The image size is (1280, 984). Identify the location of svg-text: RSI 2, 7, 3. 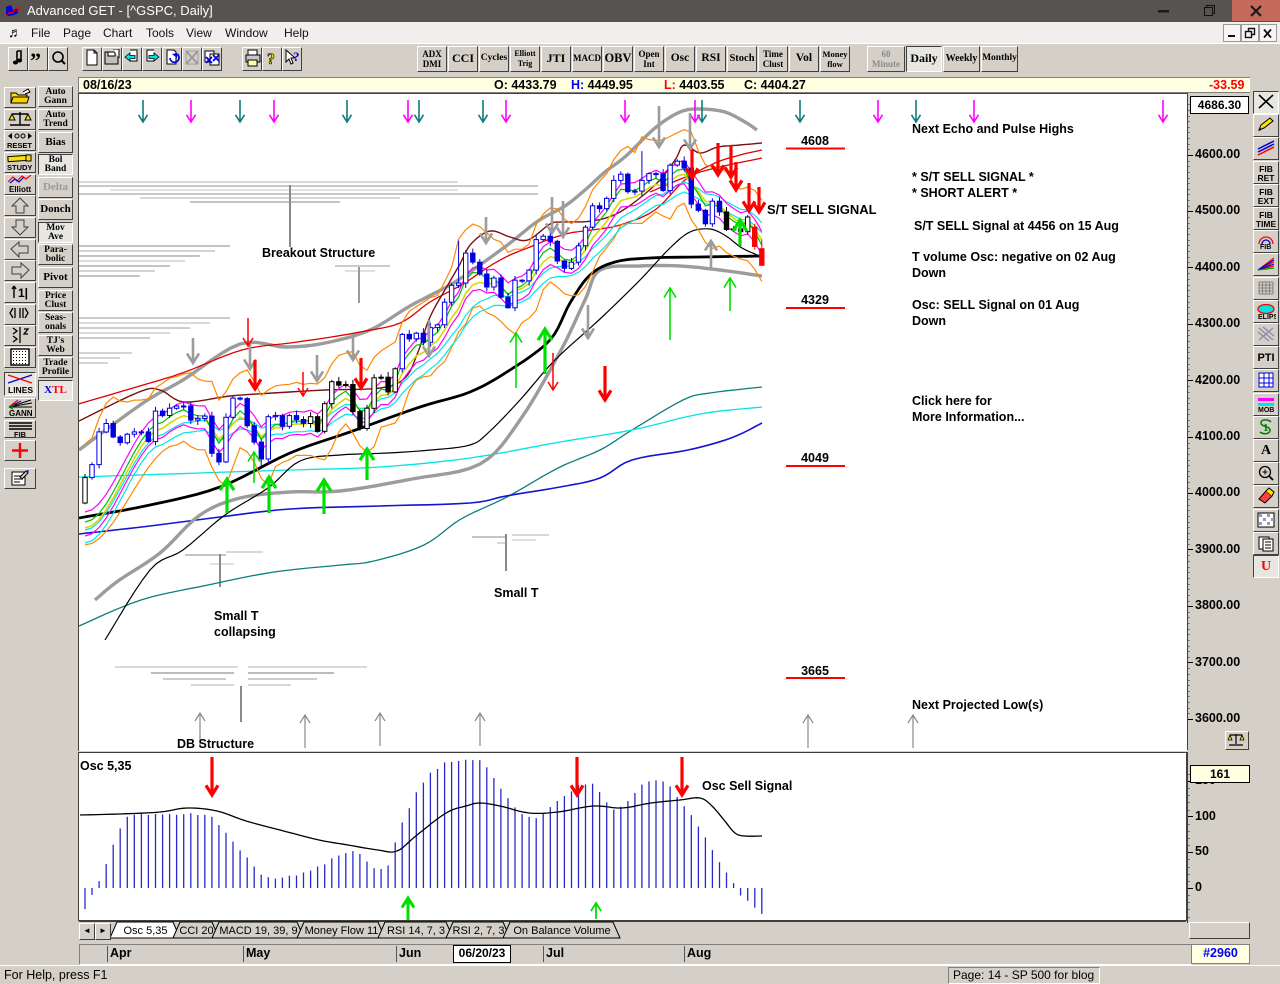
(479, 931).